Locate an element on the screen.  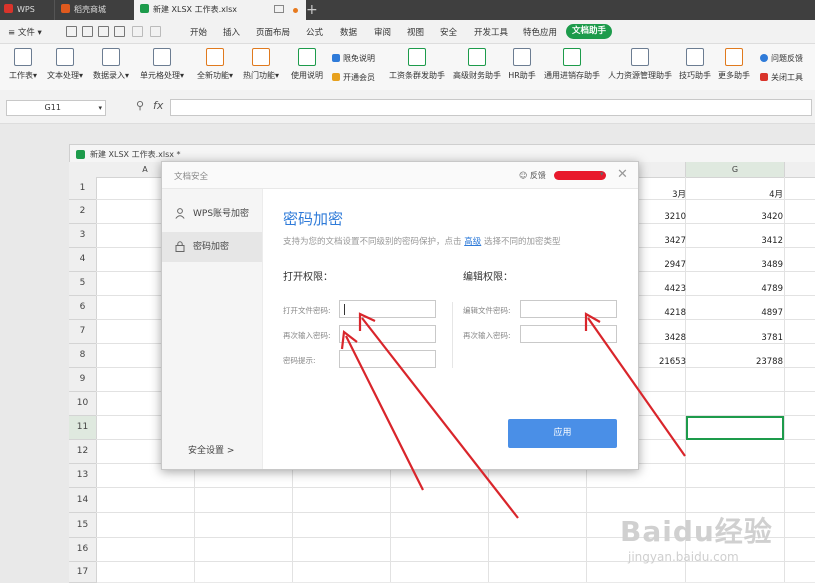
monitor-icon is located at coordinates (279, 9).